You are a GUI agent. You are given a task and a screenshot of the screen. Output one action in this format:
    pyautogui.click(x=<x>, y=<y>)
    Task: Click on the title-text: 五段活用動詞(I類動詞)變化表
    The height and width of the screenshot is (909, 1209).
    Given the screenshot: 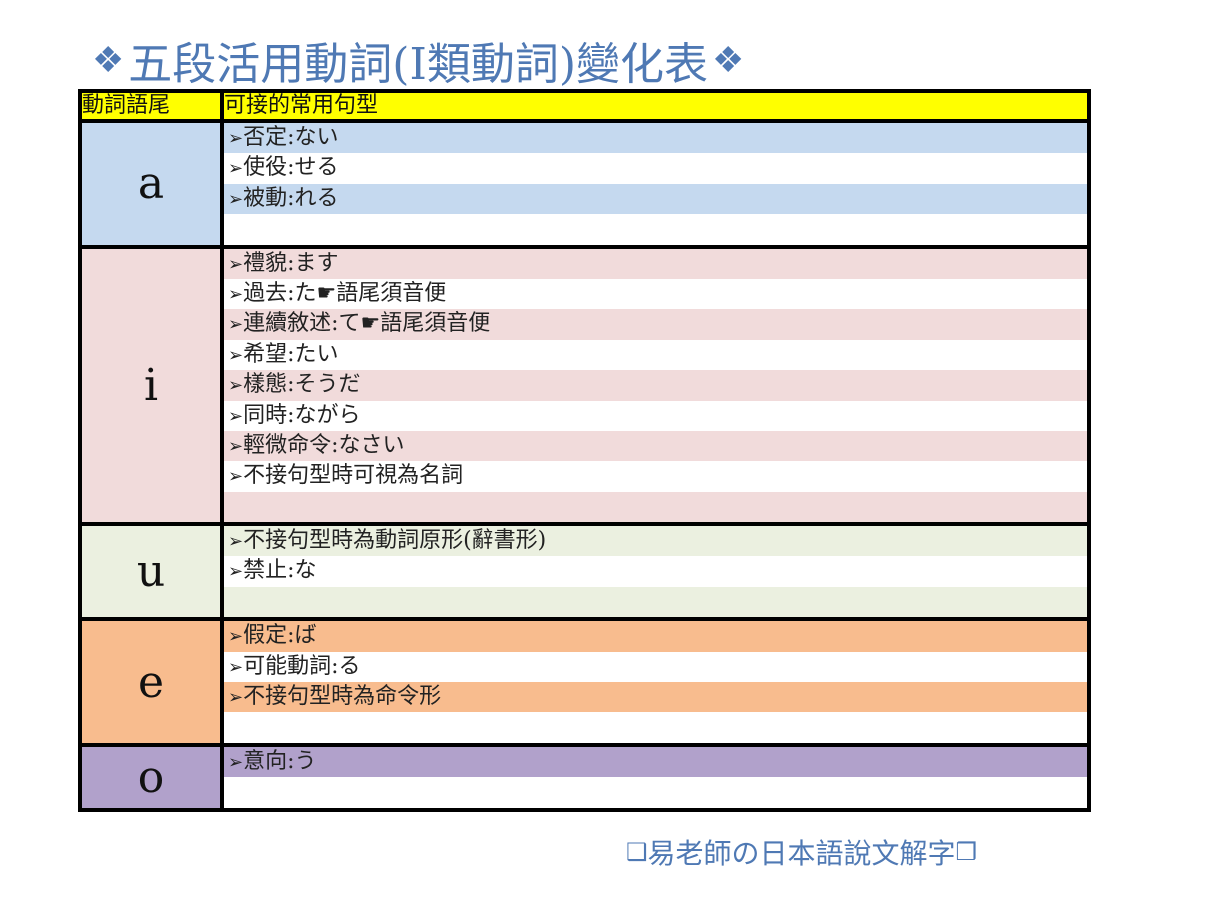 What is the action you would take?
    pyautogui.click(x=418, y=64)
    